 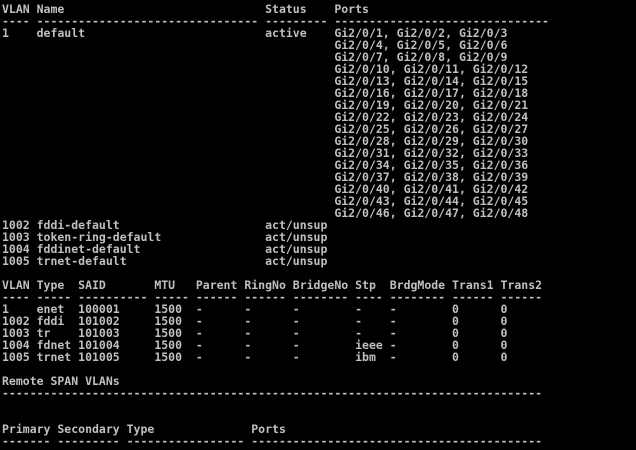 What do you see at coordinates (165, 261) in the screenshot?
I see `terminal-line: 1005 trnet-default act/unsup` at bounding box center [165, 261].